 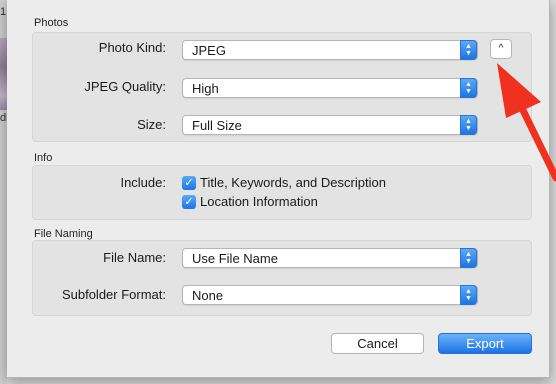 I want to click on annotation-arrow-shaft, so click(x=535, y=139).